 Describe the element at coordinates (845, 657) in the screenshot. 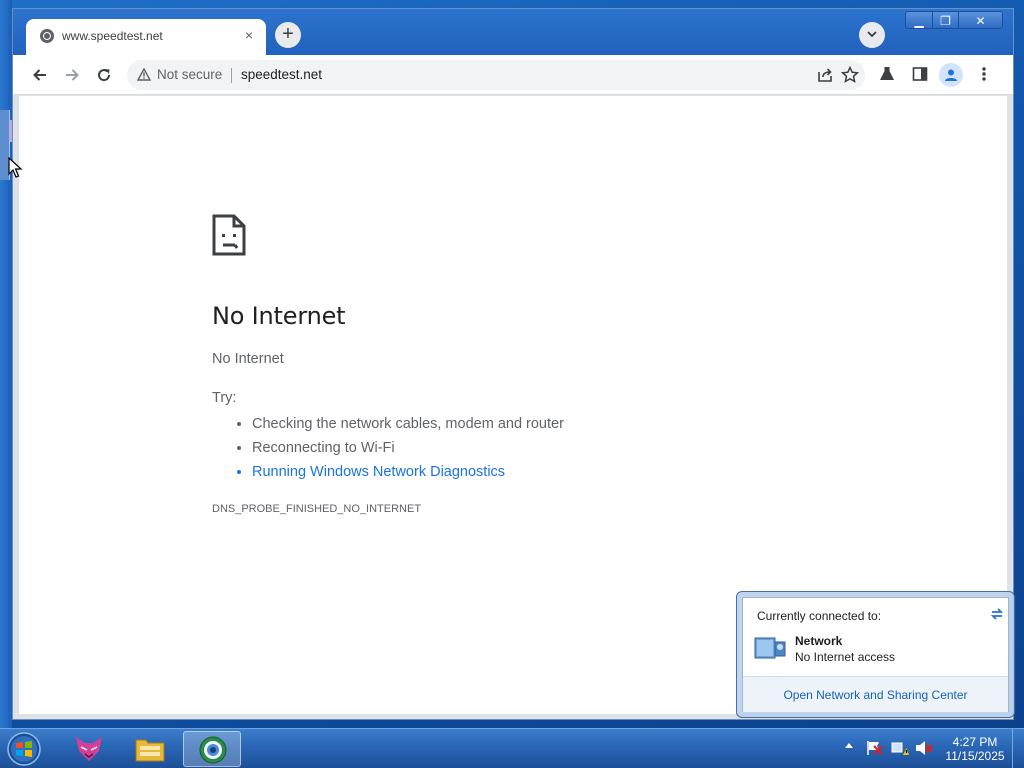

I see `network-status: No Internet access` at that location.